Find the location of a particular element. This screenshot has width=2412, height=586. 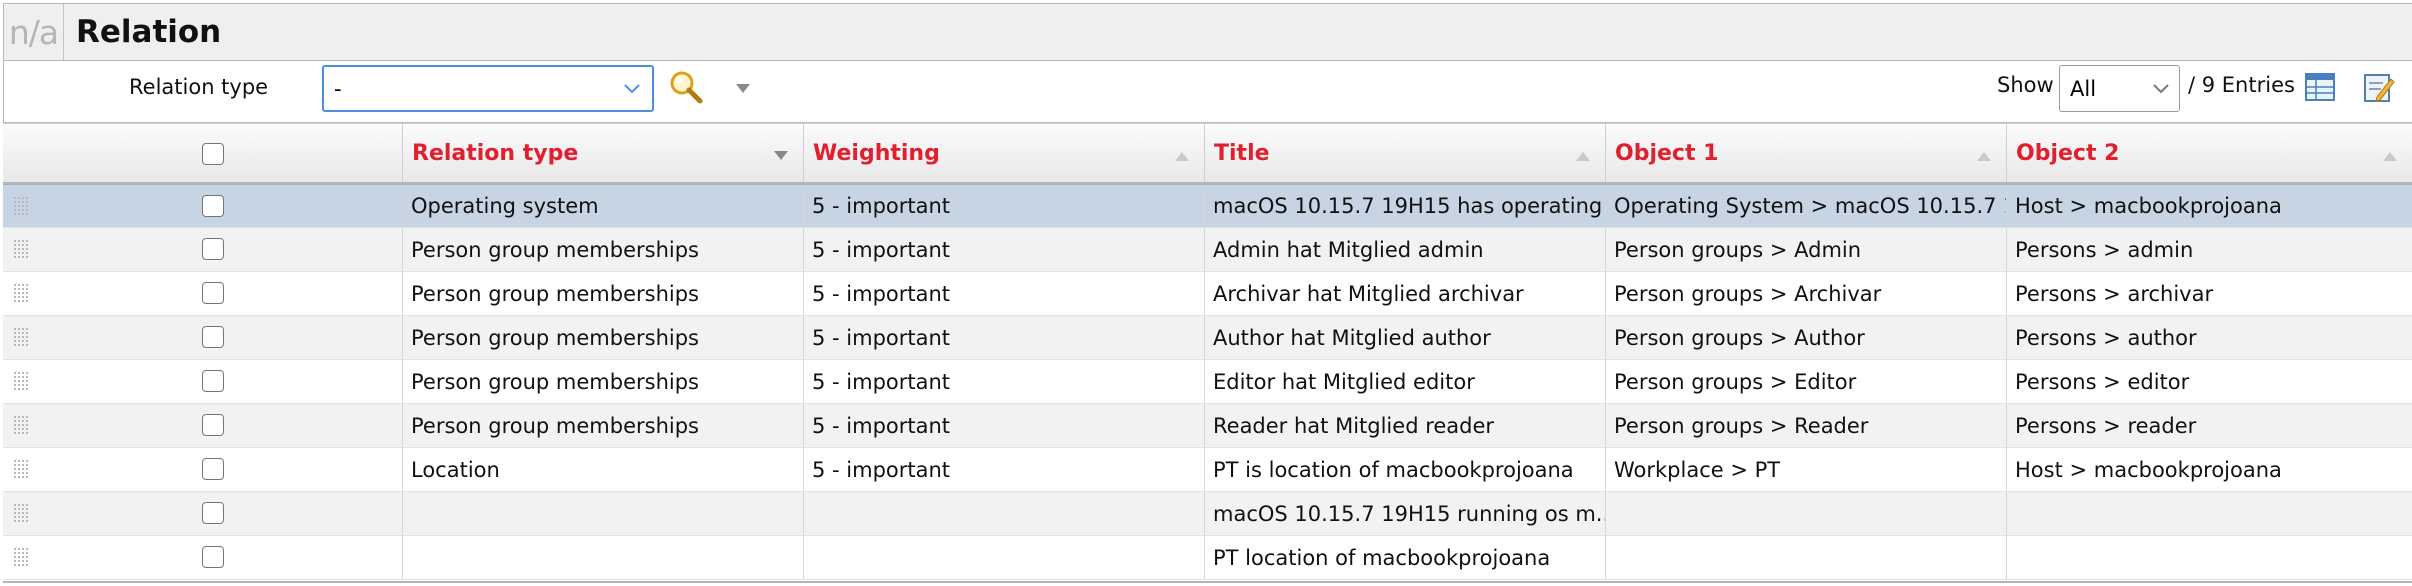

object-2-cell: Persons > archivar is located at coordinates (2114, 293).